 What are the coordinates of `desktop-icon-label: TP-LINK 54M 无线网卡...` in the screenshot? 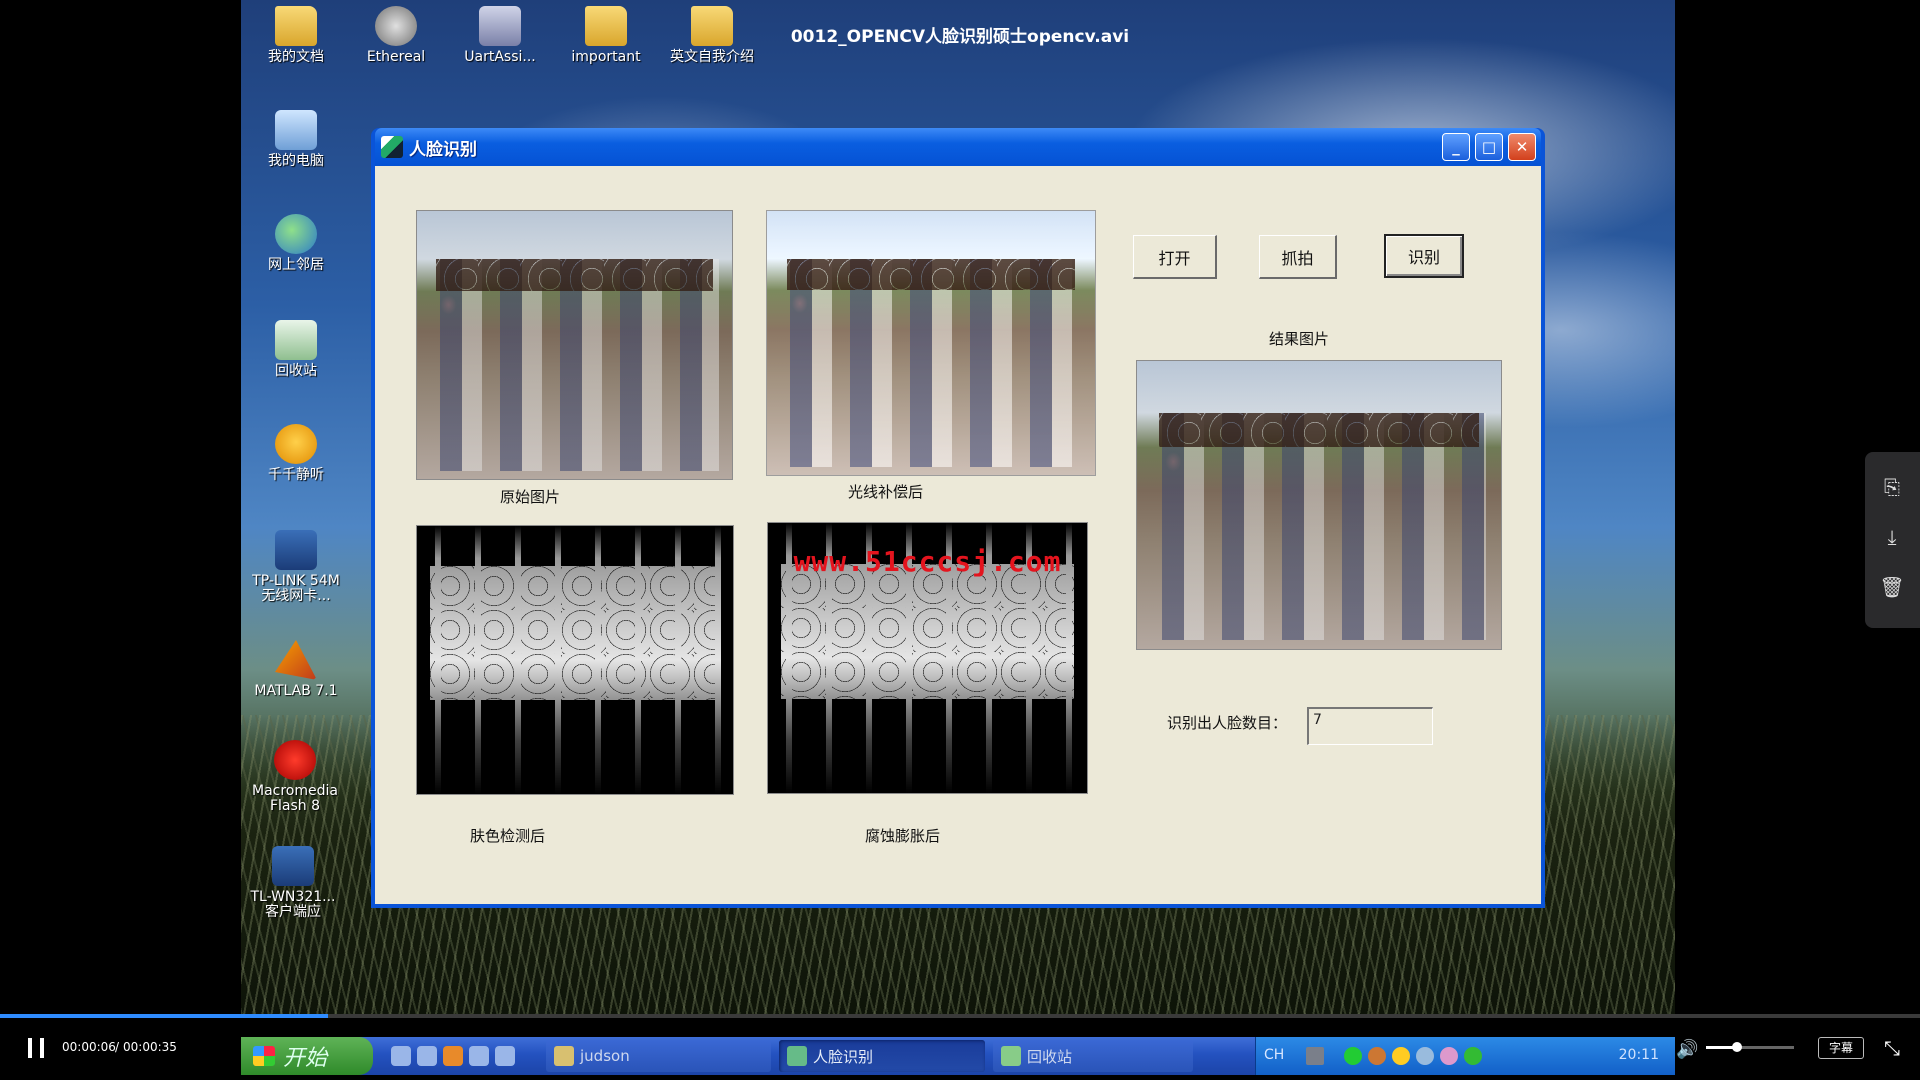 It's located at (296, 588).